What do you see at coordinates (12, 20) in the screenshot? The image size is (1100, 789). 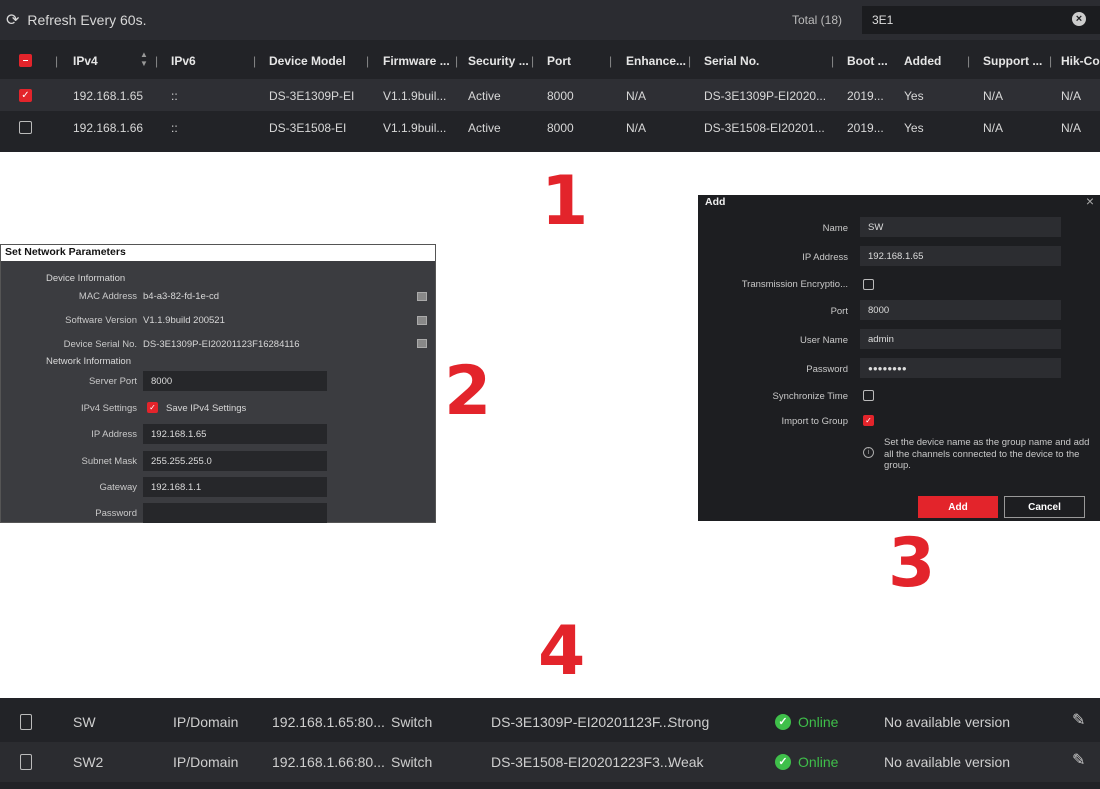 I see `refresh-icon: ⟳` at bounding box center [12, 20].